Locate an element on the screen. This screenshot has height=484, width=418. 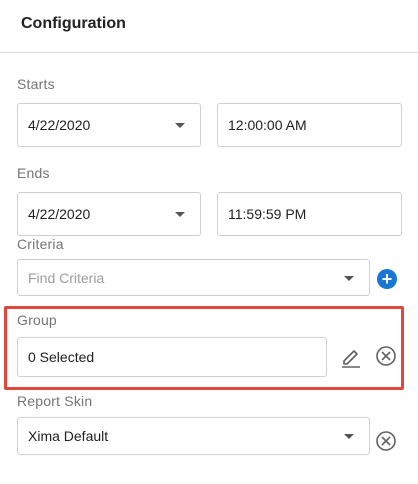
starts-time-input: 12:00:00 AM is located at coordinates (309, 125).